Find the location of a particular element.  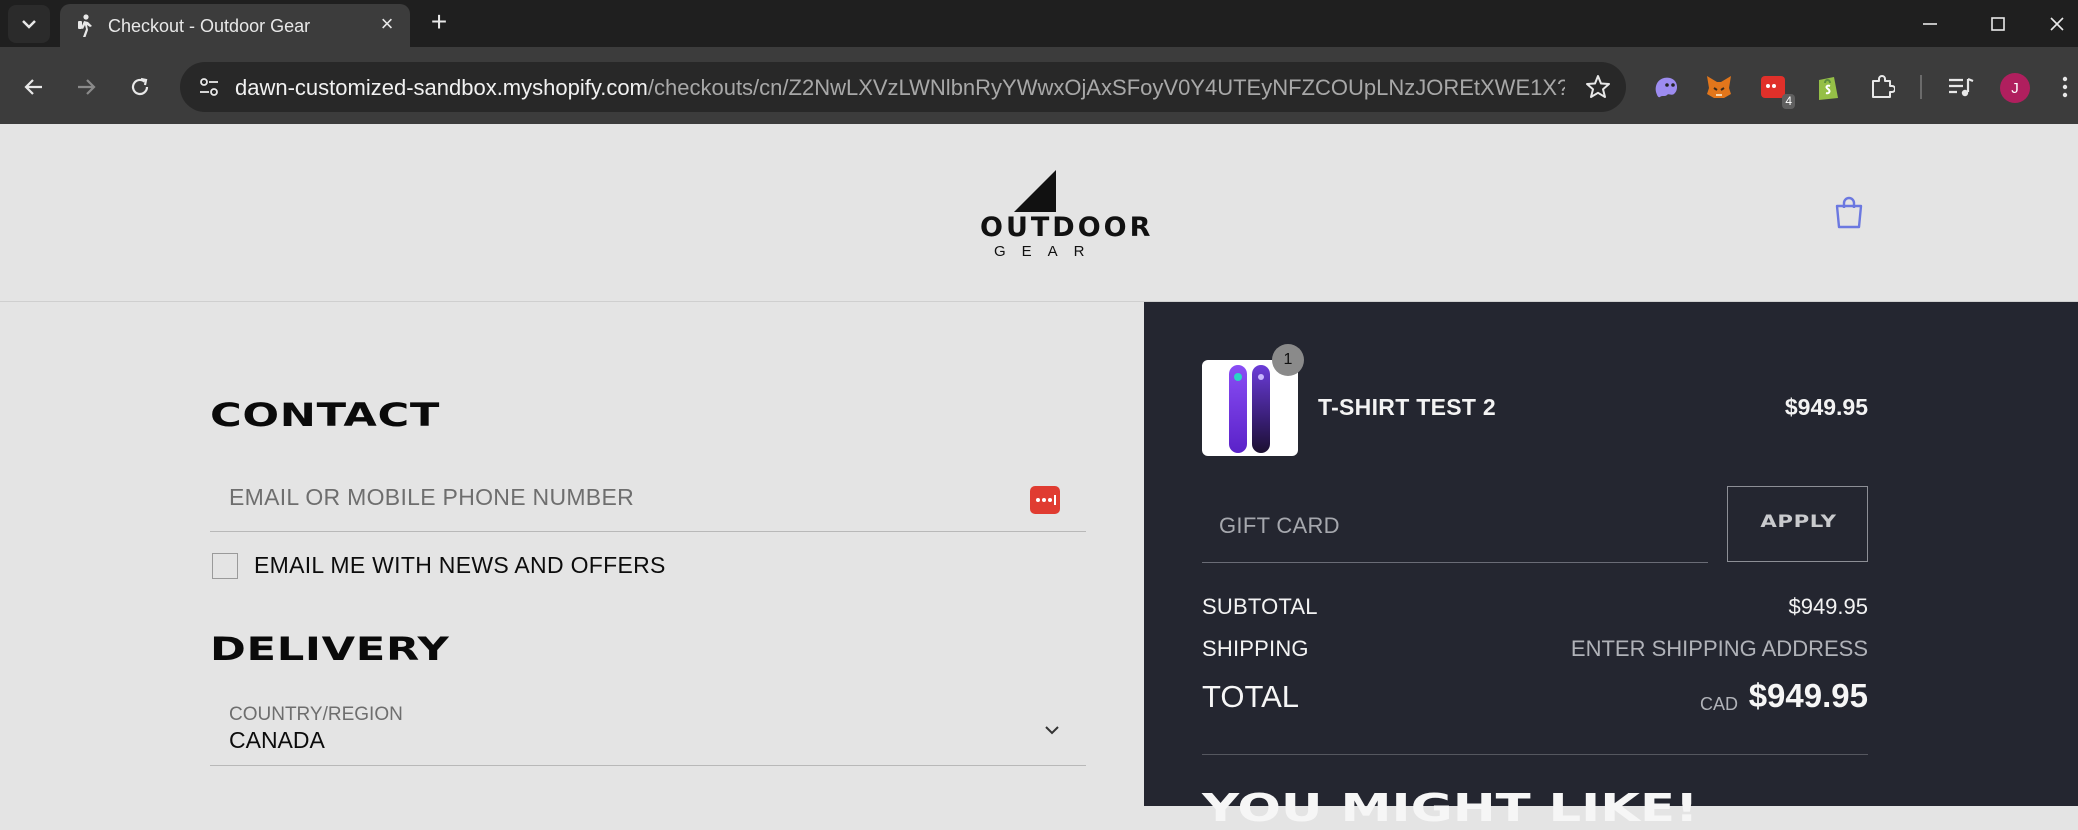

minimize-button is located at coordinates (1930, 23).